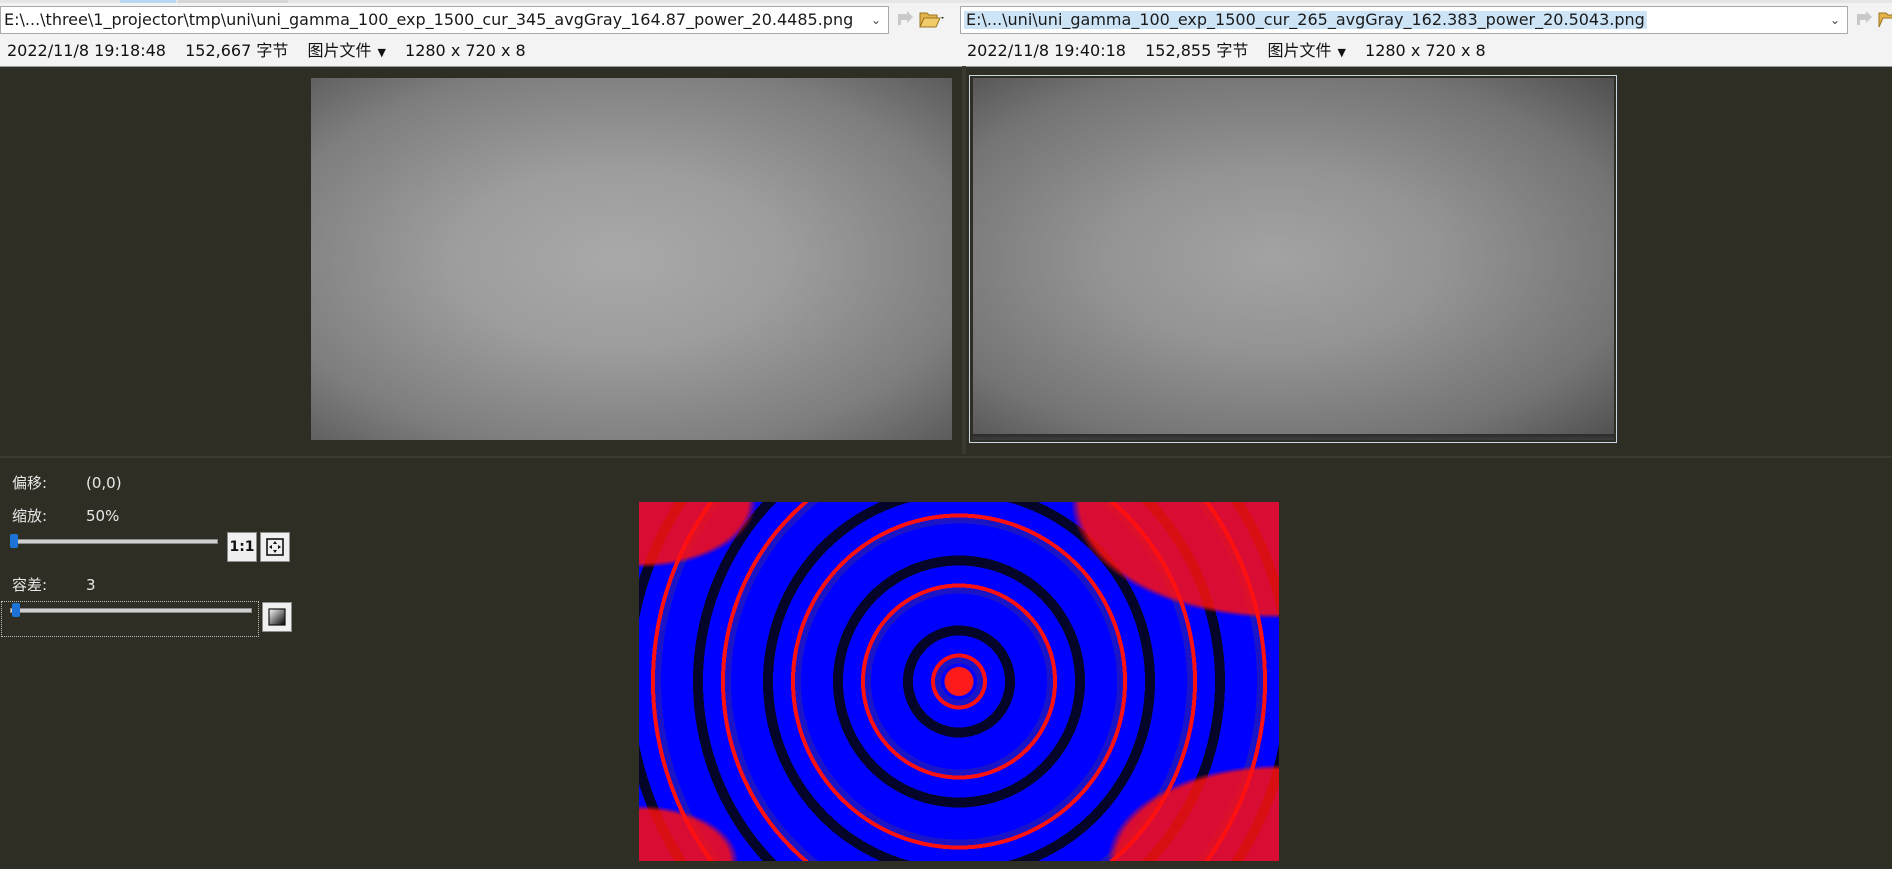 The image size is (1892, 869). Describe the element at coordinates (131, 610) in the screenshot. I see `tolerance-slider` at that location.